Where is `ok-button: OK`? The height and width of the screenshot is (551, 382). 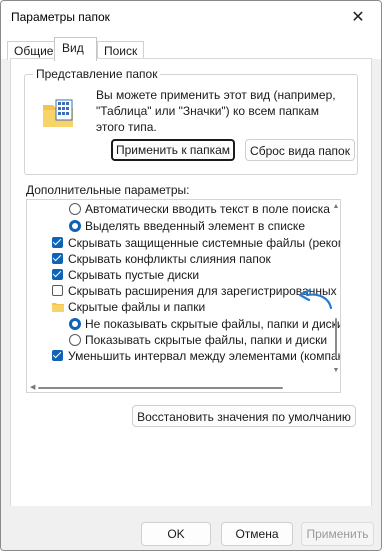
ok-button: OK is located at coordinates (176, 534).